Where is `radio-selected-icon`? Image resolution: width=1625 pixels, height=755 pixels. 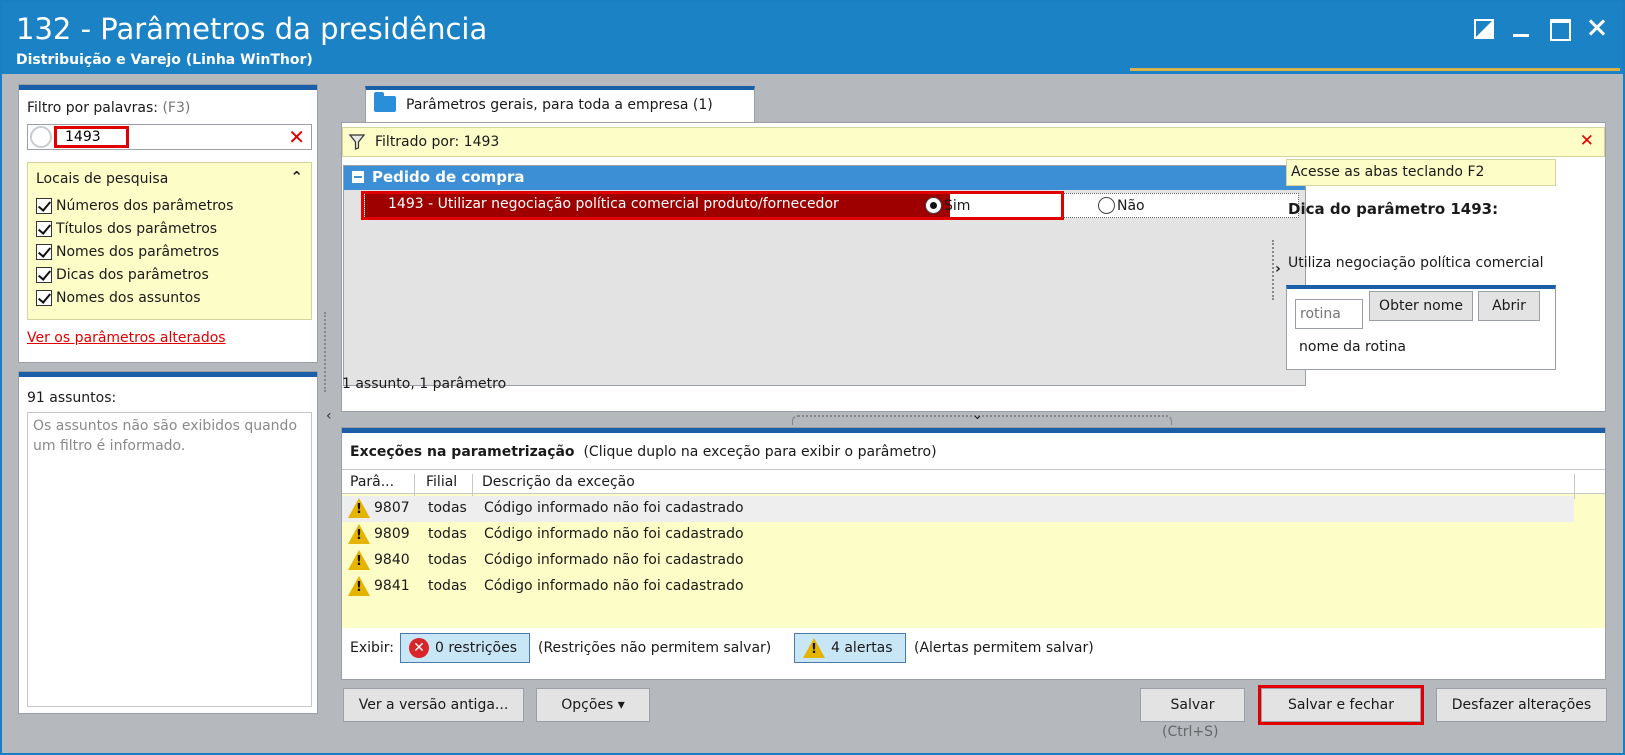
radio-selected-icon is located at coordinates (933, 205).